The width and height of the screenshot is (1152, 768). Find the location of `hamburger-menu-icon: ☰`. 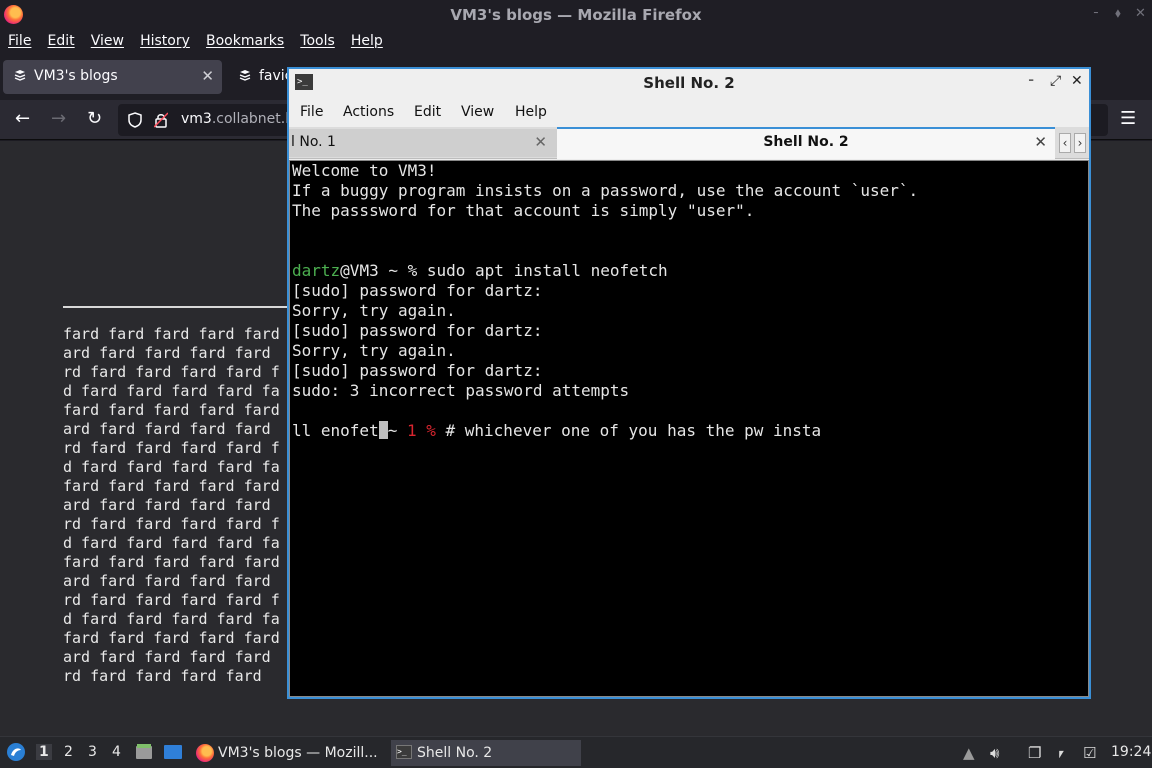

hamburger-menu-icon: ☰ is located at coordinates (1128, 118).